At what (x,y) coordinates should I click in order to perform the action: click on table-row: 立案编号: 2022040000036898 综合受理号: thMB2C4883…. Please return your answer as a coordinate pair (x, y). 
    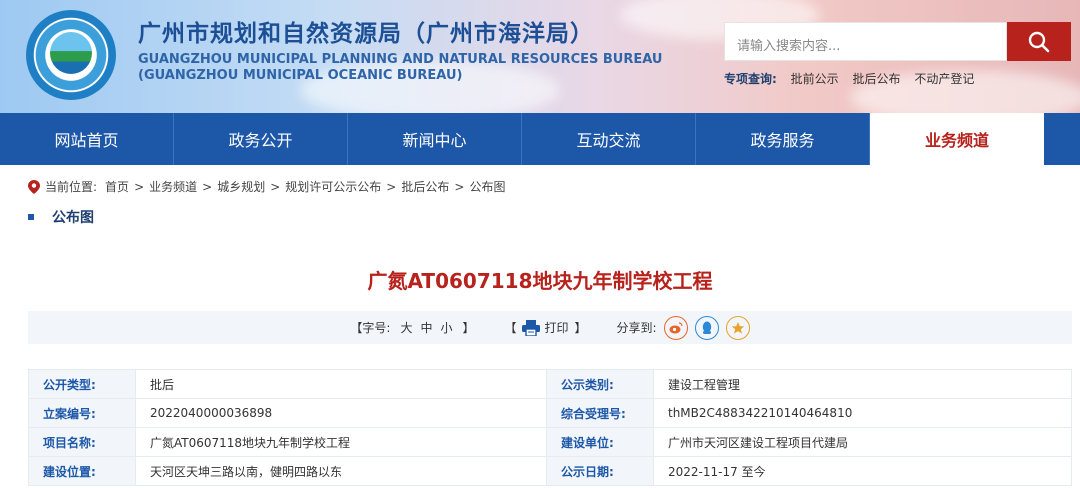
    Looking at the image, I should click on (550, 413).